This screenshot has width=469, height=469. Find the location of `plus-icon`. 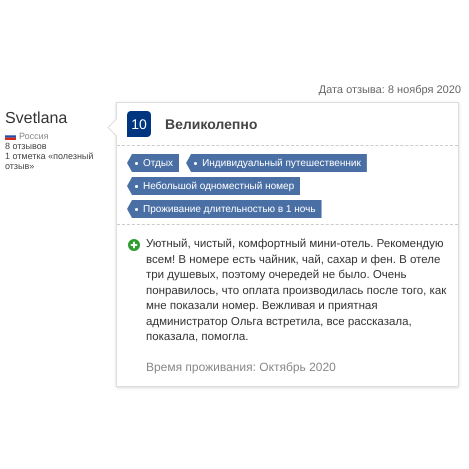

plus-icon is located at coordinates (134, 245).